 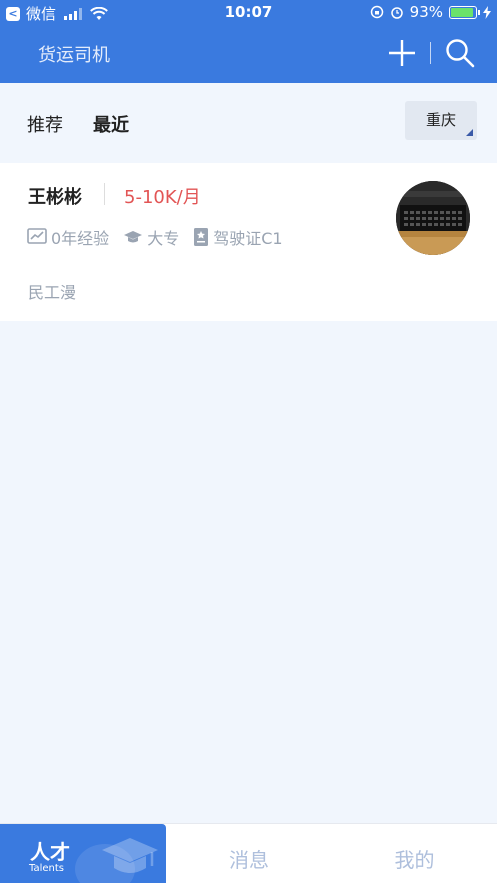 What do you see at coordinates (37, 236) in the screenshot?
I see `chart-icon` at bounding box center [37, 236].